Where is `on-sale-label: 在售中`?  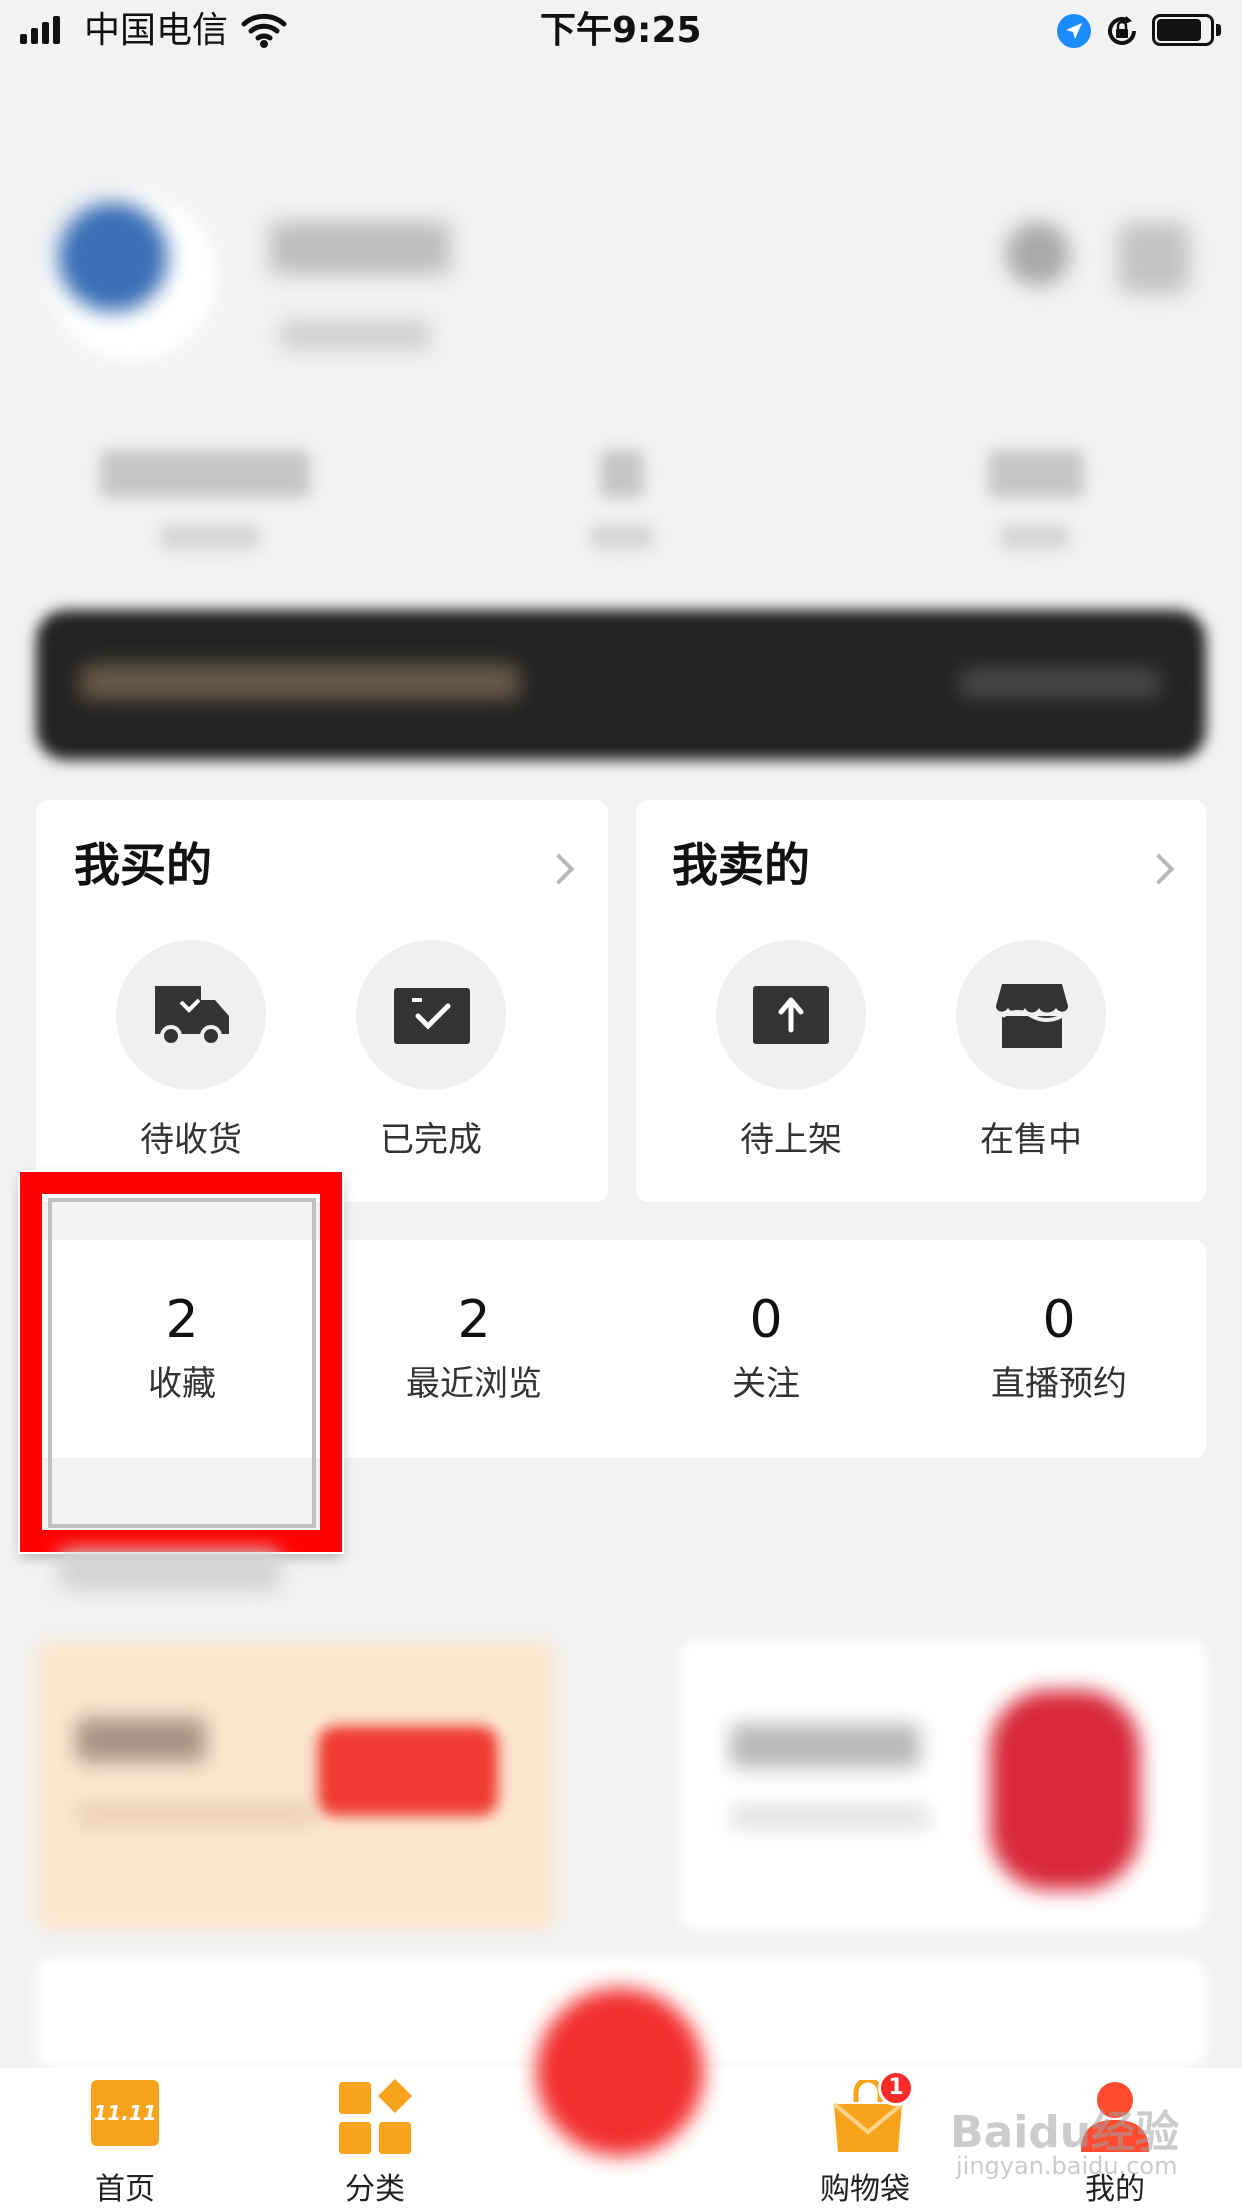 on-sale-label: 在售中 is located at coordinates (1031, 1140).